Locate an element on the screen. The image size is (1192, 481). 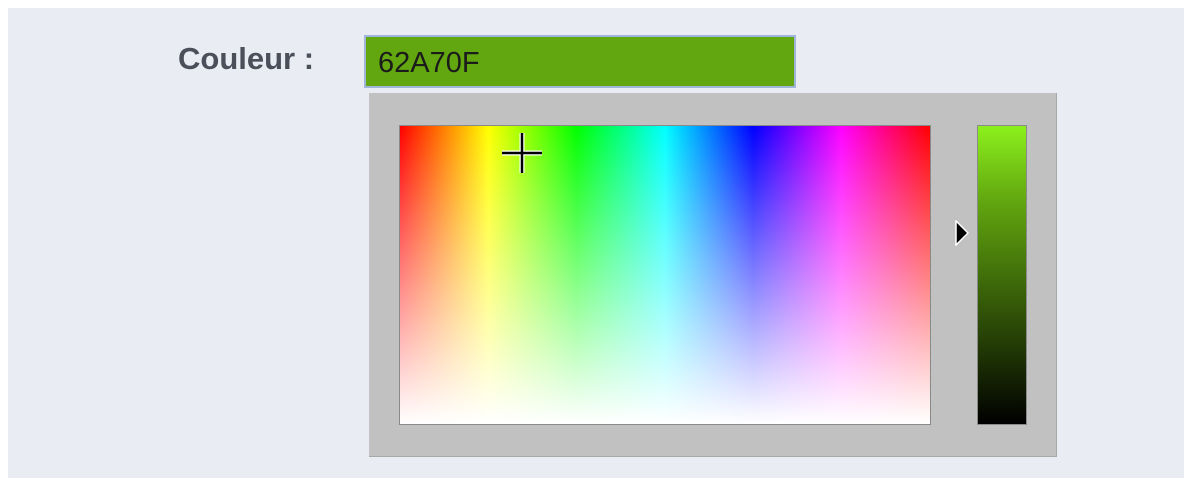
color-label: Couleur : is located at coordinates (246, 58).